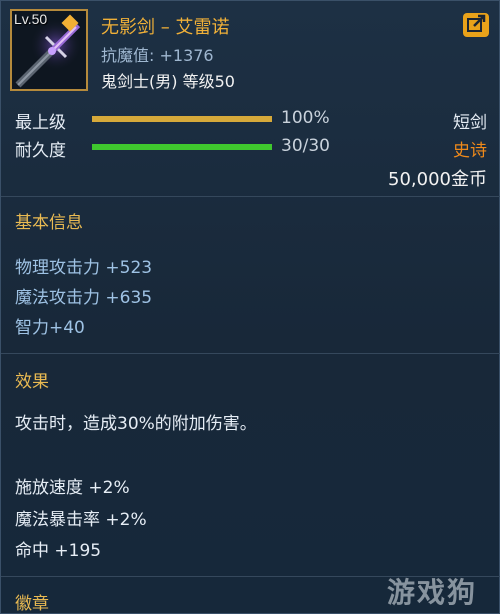 The width and height of the screenshot is (500, 614). I want to click on durability-label: 耐久度, so click(40, 151).